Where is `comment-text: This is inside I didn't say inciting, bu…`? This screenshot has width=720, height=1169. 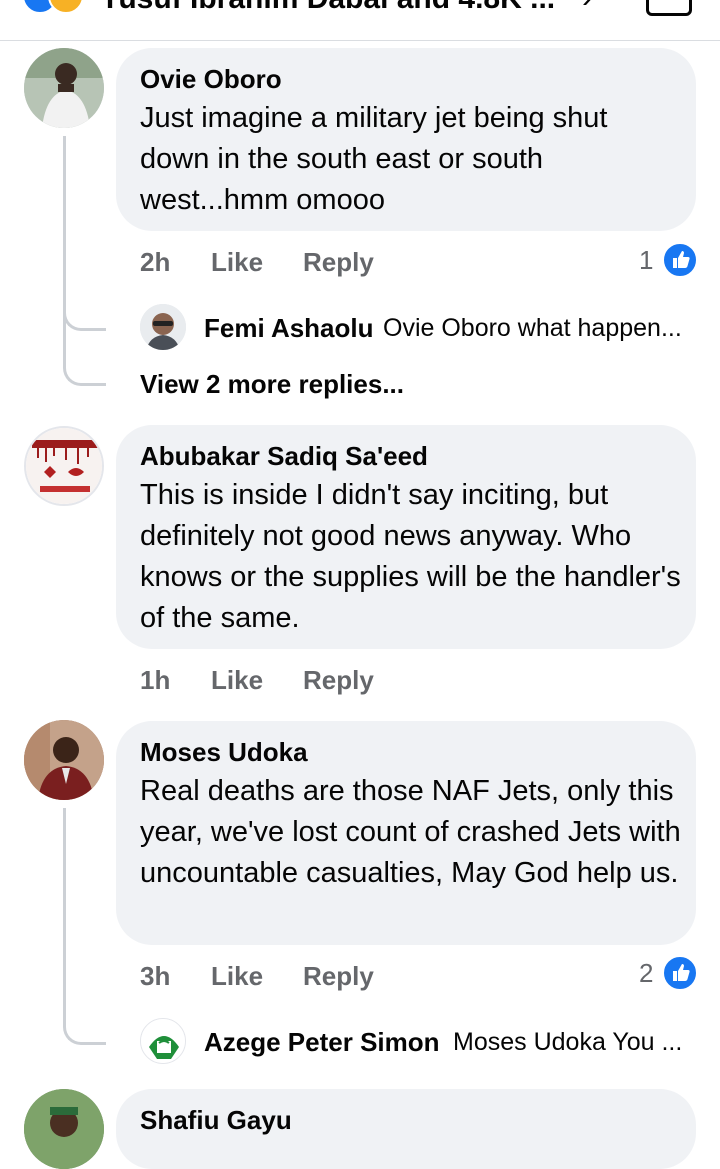 comment-text: This is inside I didn't say inciting, bu… is located at coordinates (410, 556).